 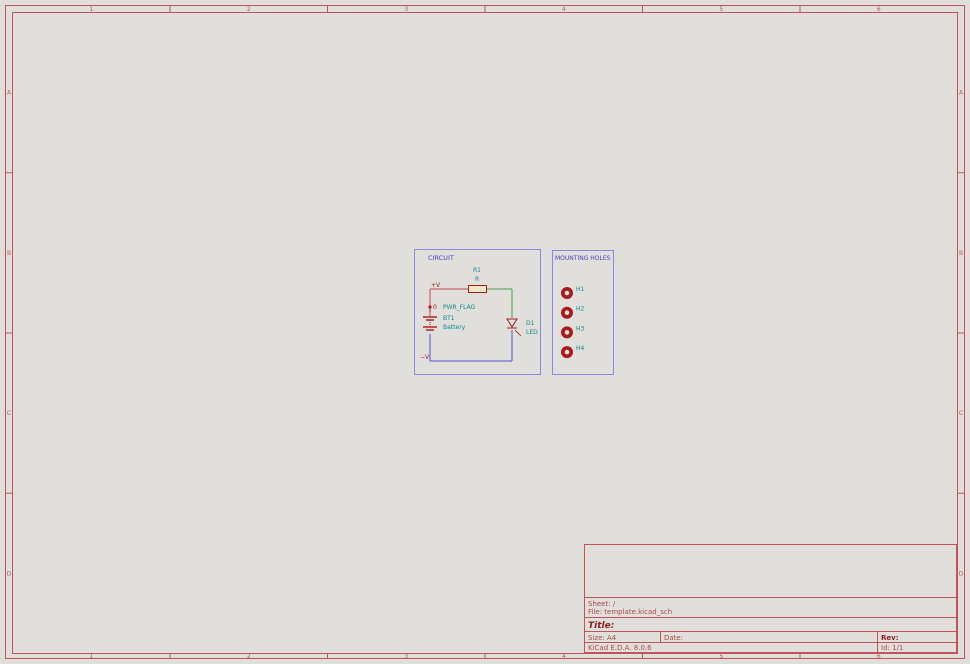 What do you see at coordinates (573, 322) in the screenshot?
I see `mounting-holes-list: H1 H2 H3 H4` at bounding box center [573, 322].